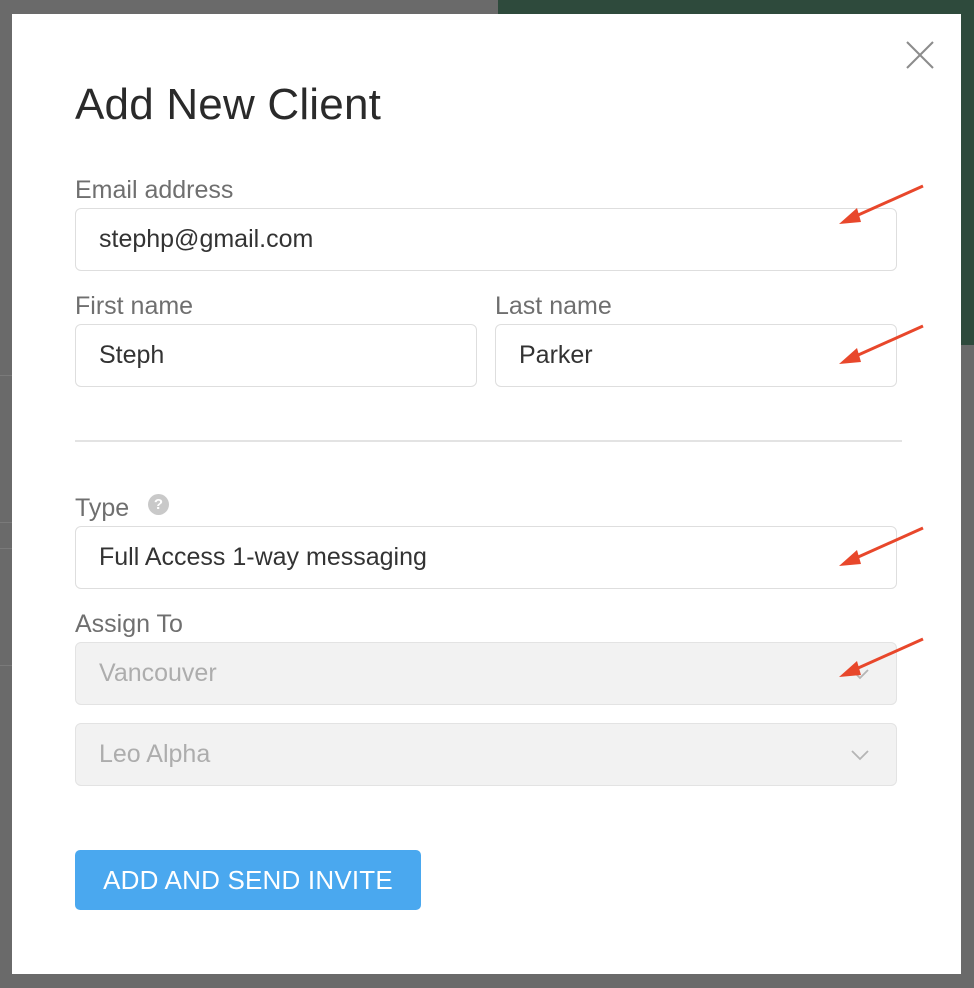  I want to click on location-value: Vancouver, so click(158, 673).